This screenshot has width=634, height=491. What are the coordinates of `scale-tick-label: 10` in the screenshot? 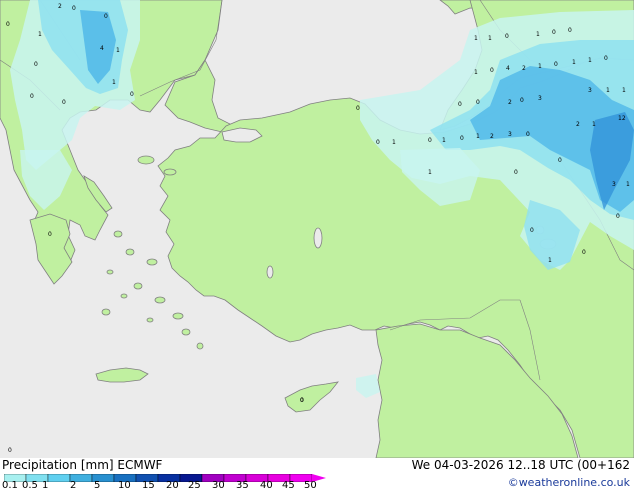 It's located at (124, 485).